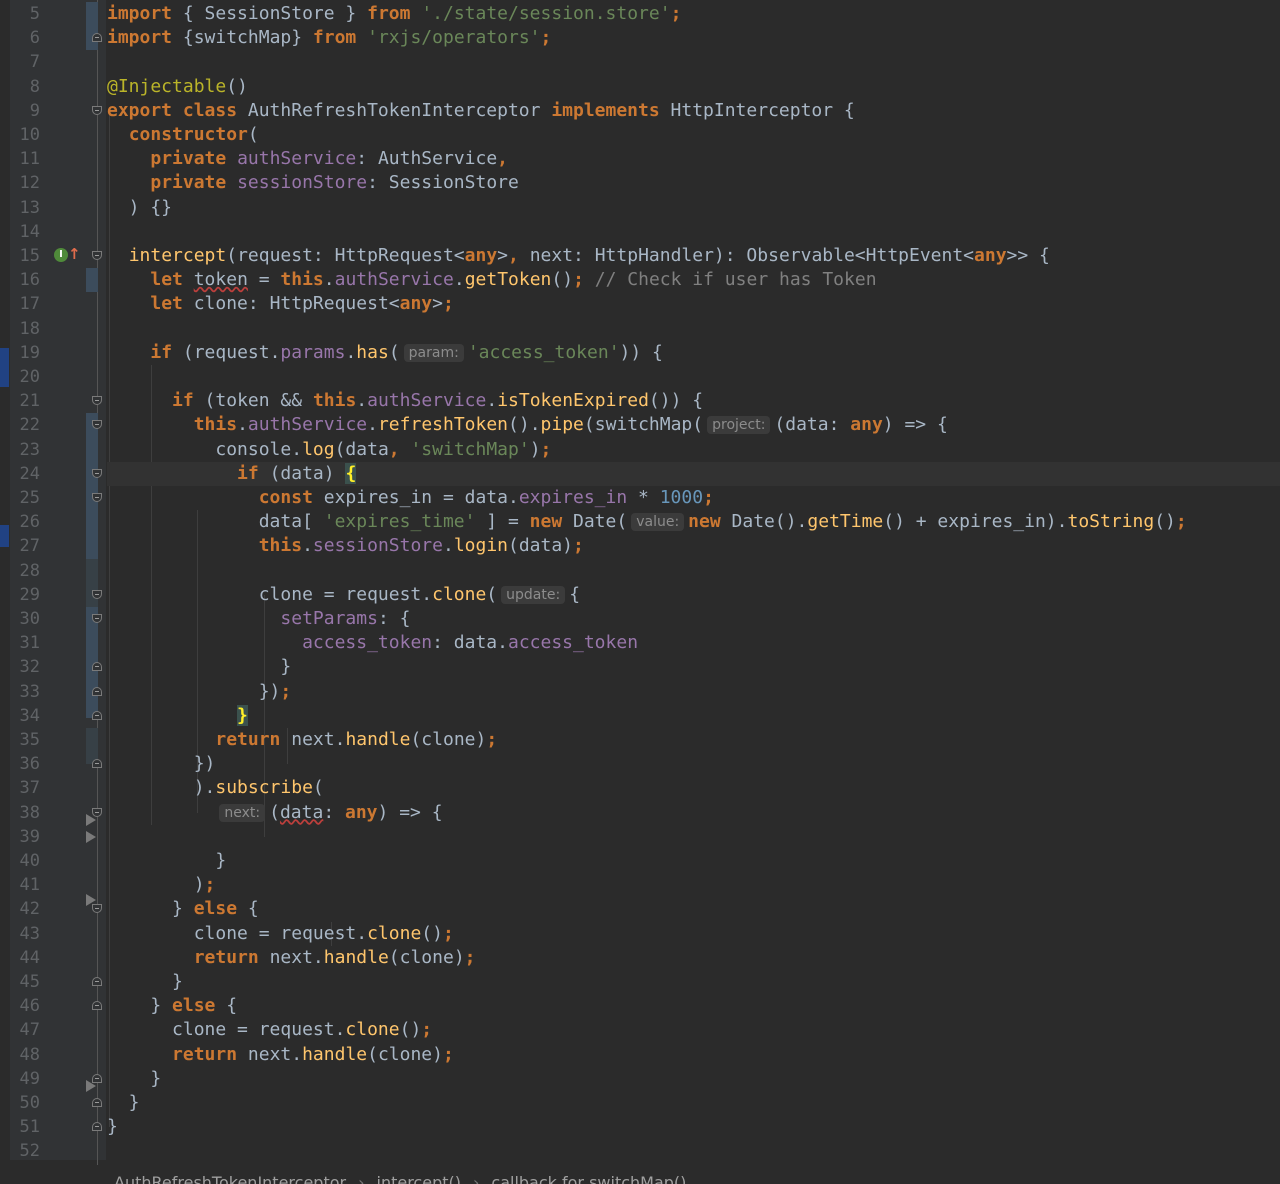 The width and height of the screenshot is (1280, 1184). What do you see at coordinates (248, 473) in the screenshot?
I see `code-token: if` at bounding box center [248, 473].